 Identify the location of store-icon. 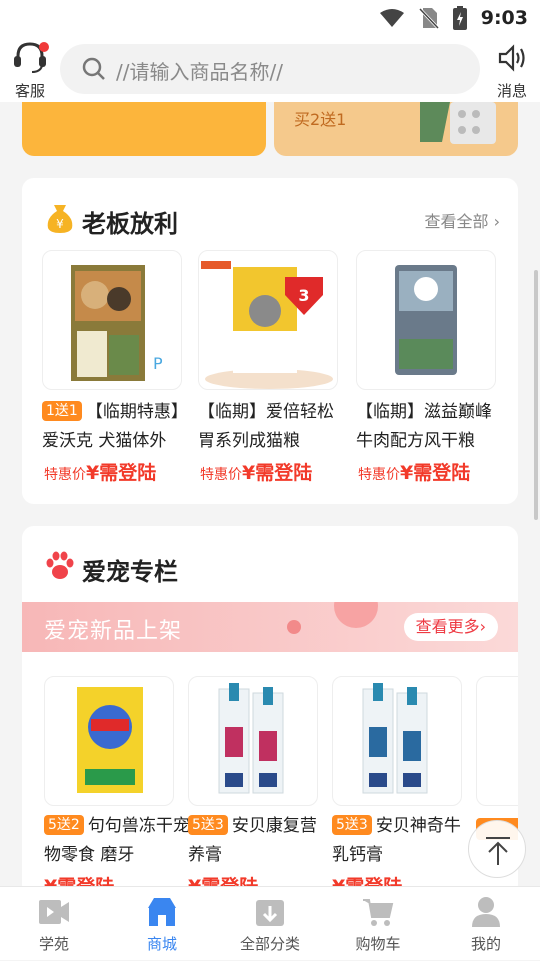
(162, 912).